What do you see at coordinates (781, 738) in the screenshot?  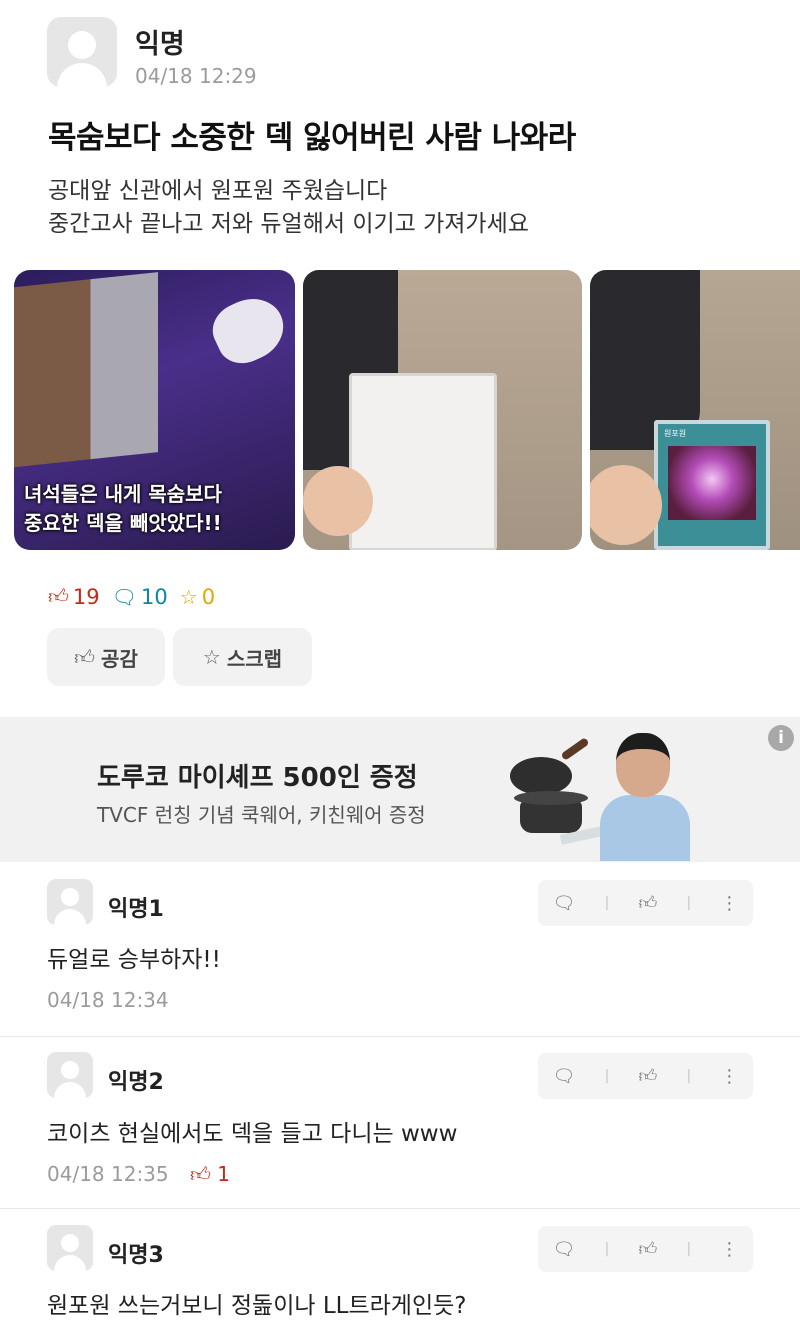 I see `info-icon: i` at bounding box center [781, 738].